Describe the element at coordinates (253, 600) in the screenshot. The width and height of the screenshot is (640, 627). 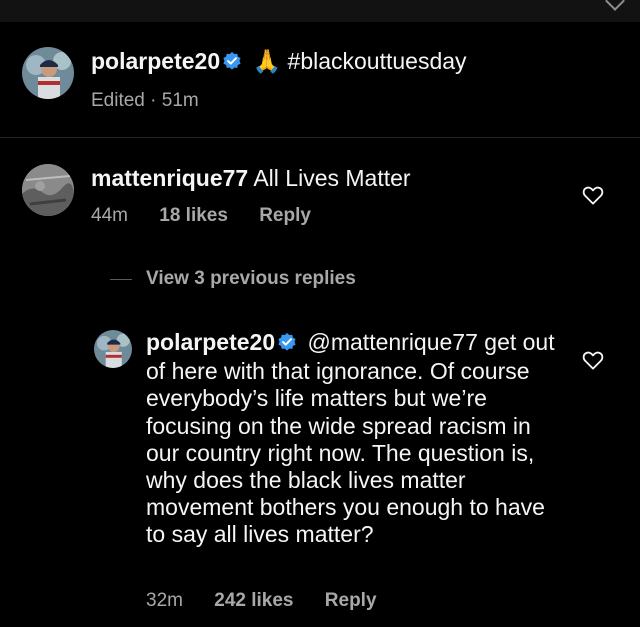
I see `reply-likes: 242 likes` at that location.